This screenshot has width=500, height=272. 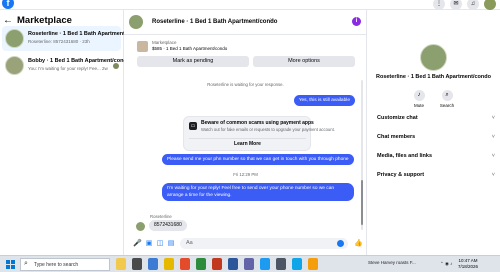 I want to click on top-right-controls: ⋮ ✉ ♫, so click(x=464, y=5).